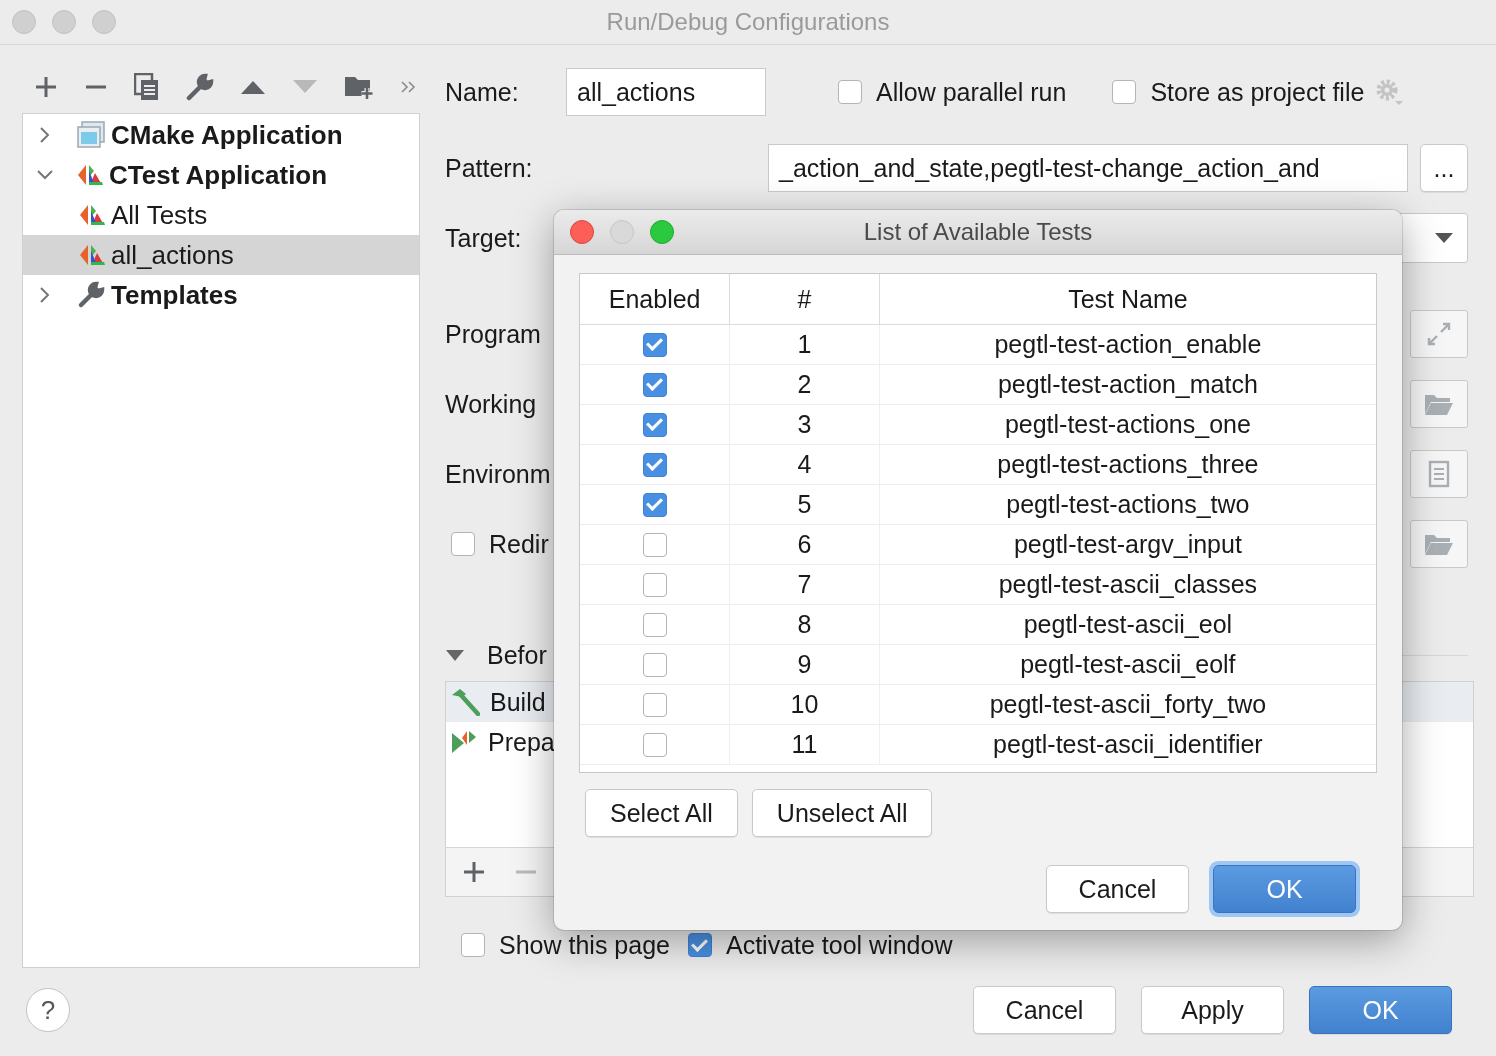 The image size is (1496, 1056). What do you see at coordinates (1127, 584) in the screenshot?
I see `table-cell: pegtl-test-ascii_classes` at bounding box center [1127, 584].